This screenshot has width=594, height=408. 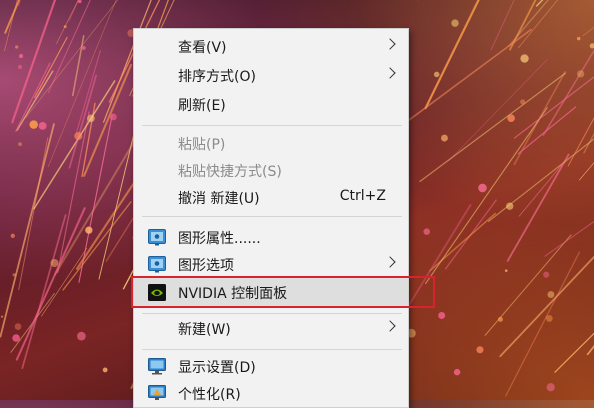 I want to click on menu-item-personalize: 个性化(R), so click(x=271, y=393).